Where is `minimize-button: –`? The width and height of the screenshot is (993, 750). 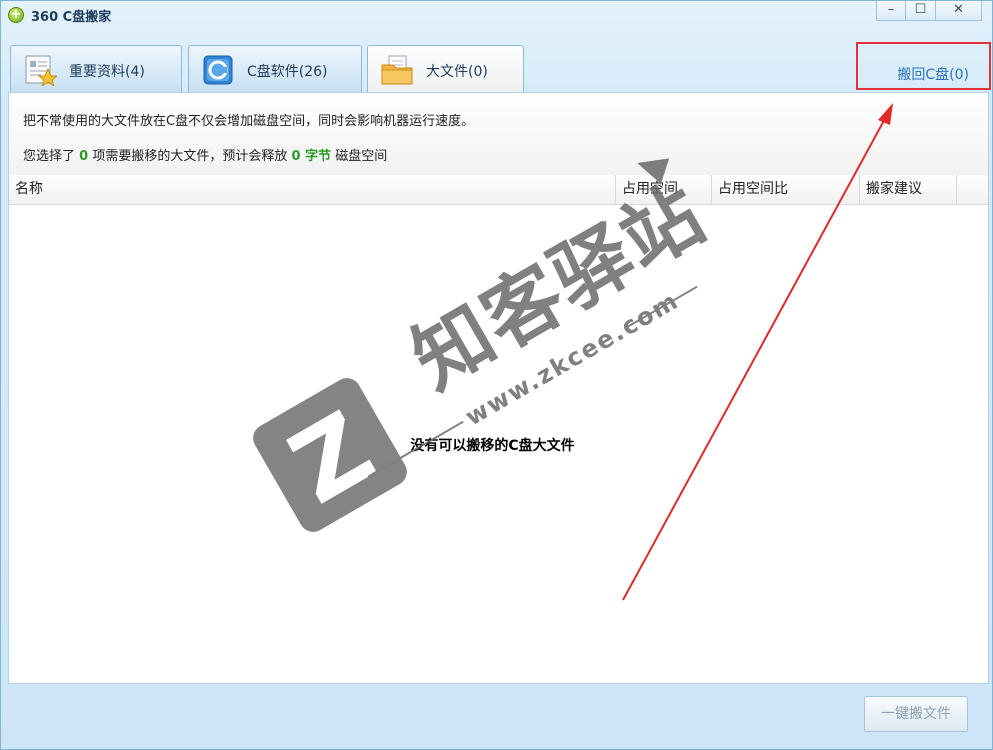 minimize-button: – is located at coordinates (891, 11).